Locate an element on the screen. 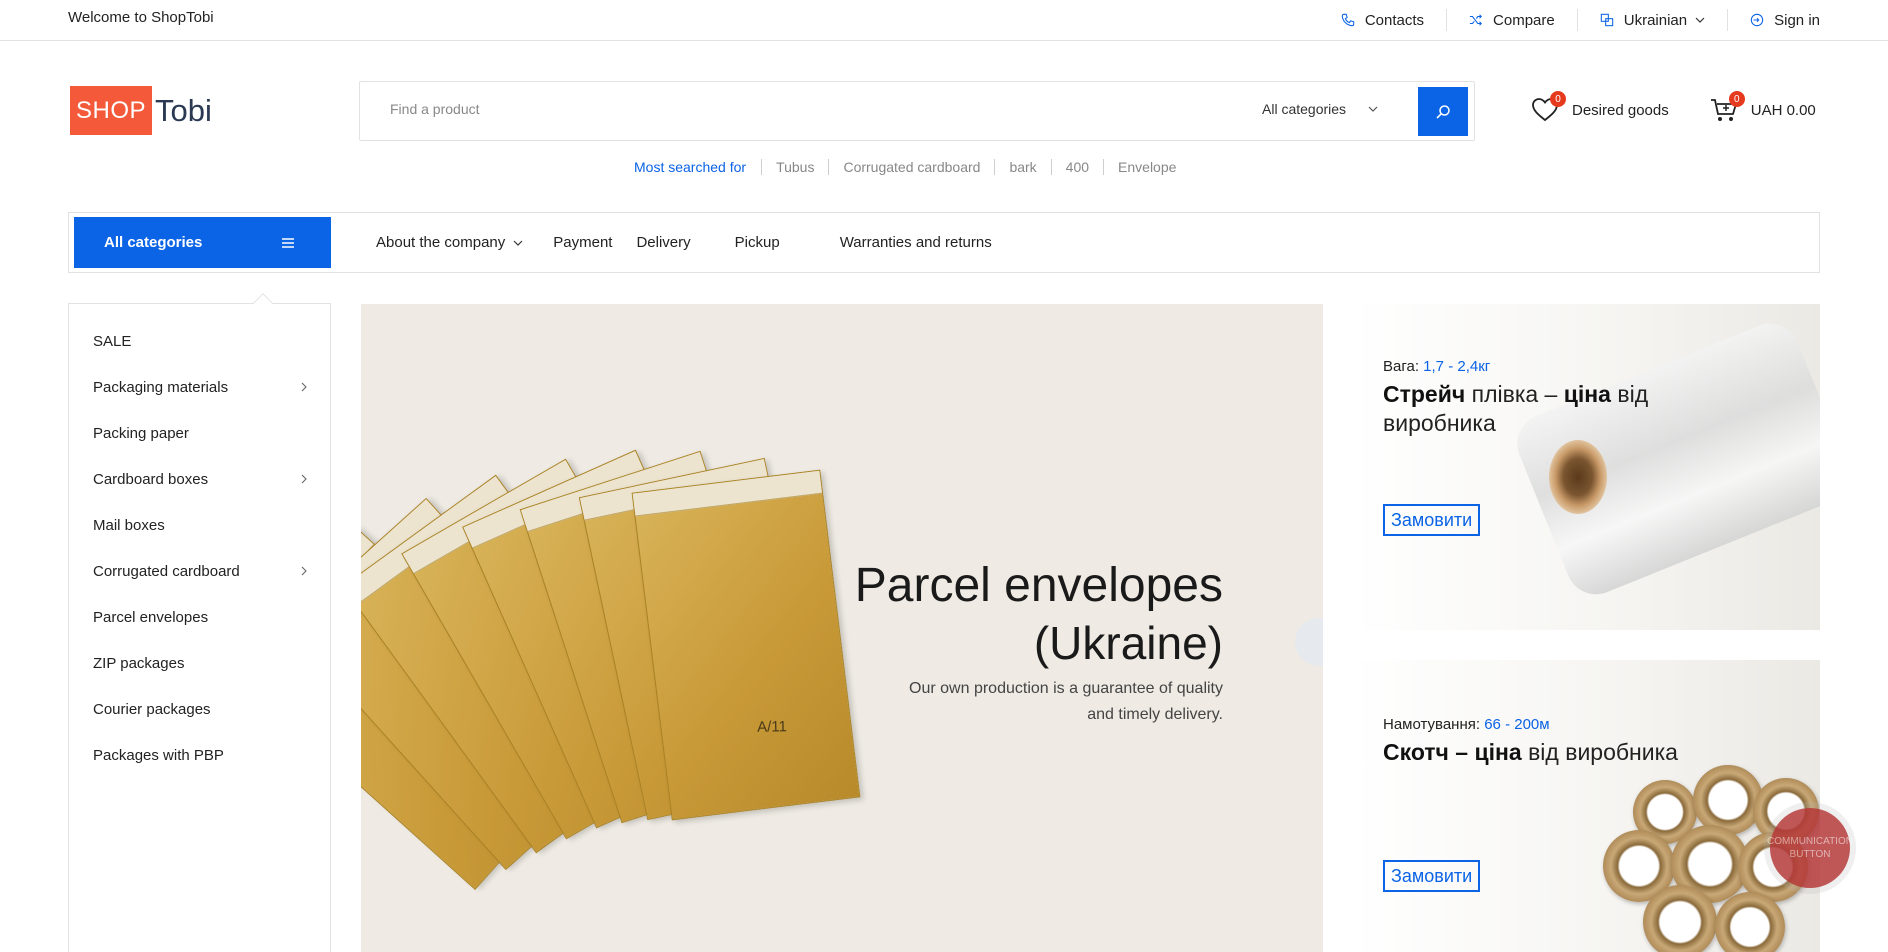 The width and height of the screenshot is (1888, 952). sidebar-item-label: Mail boxes is located at coordinates (129, 525).